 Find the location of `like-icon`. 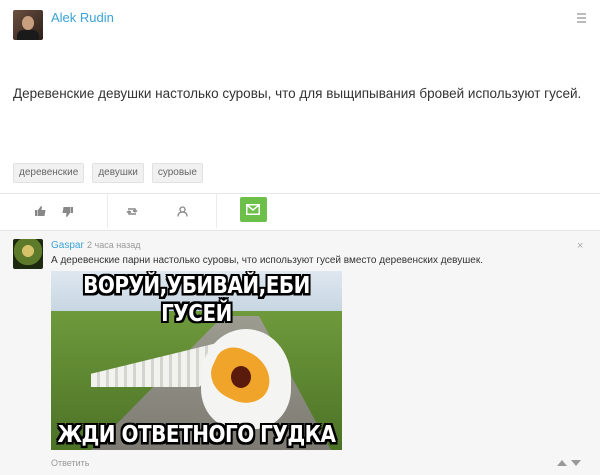

like-icon is located at coordinates (40, 212).